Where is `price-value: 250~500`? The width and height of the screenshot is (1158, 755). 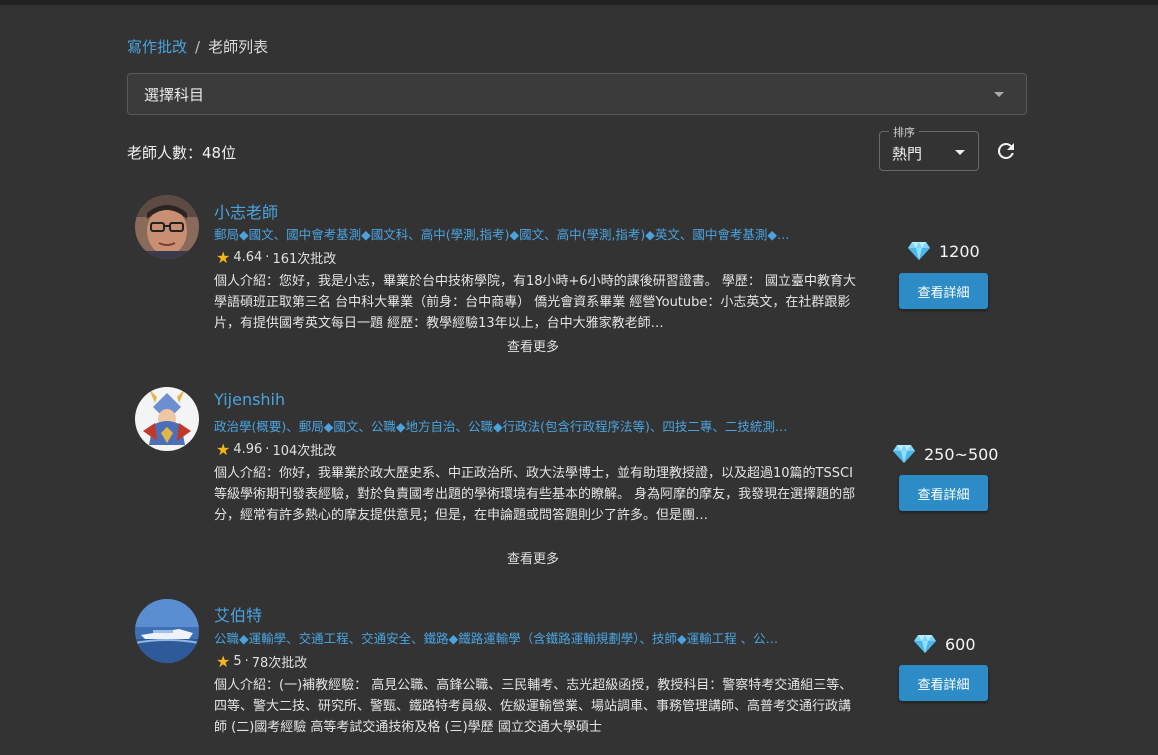
price-value: 250~500 is located at coordinates (961, 454).